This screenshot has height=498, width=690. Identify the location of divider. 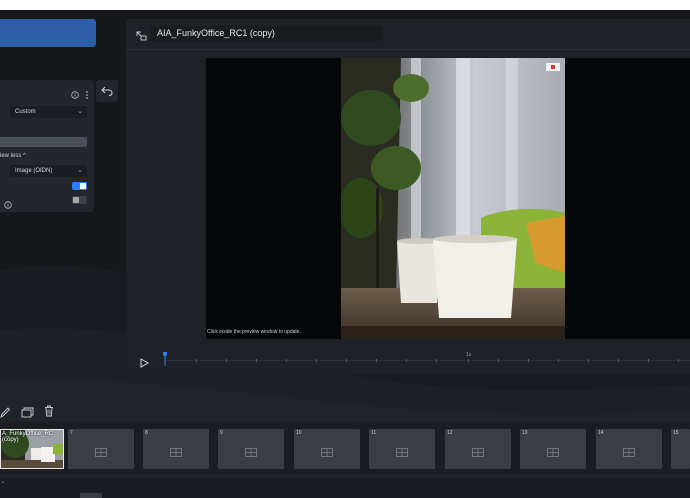
(408, 49).